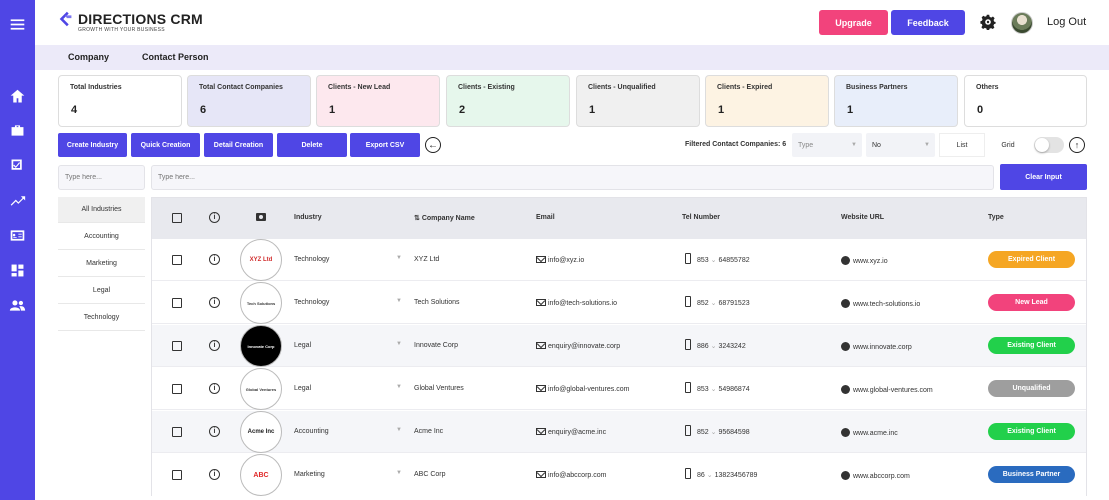 This screenshot has height=500, width=1109. What do you see at coordinates (881, 476) in the screenshot?
I see `website-text: www.abccorp.com` at bounding box center [881, 476].